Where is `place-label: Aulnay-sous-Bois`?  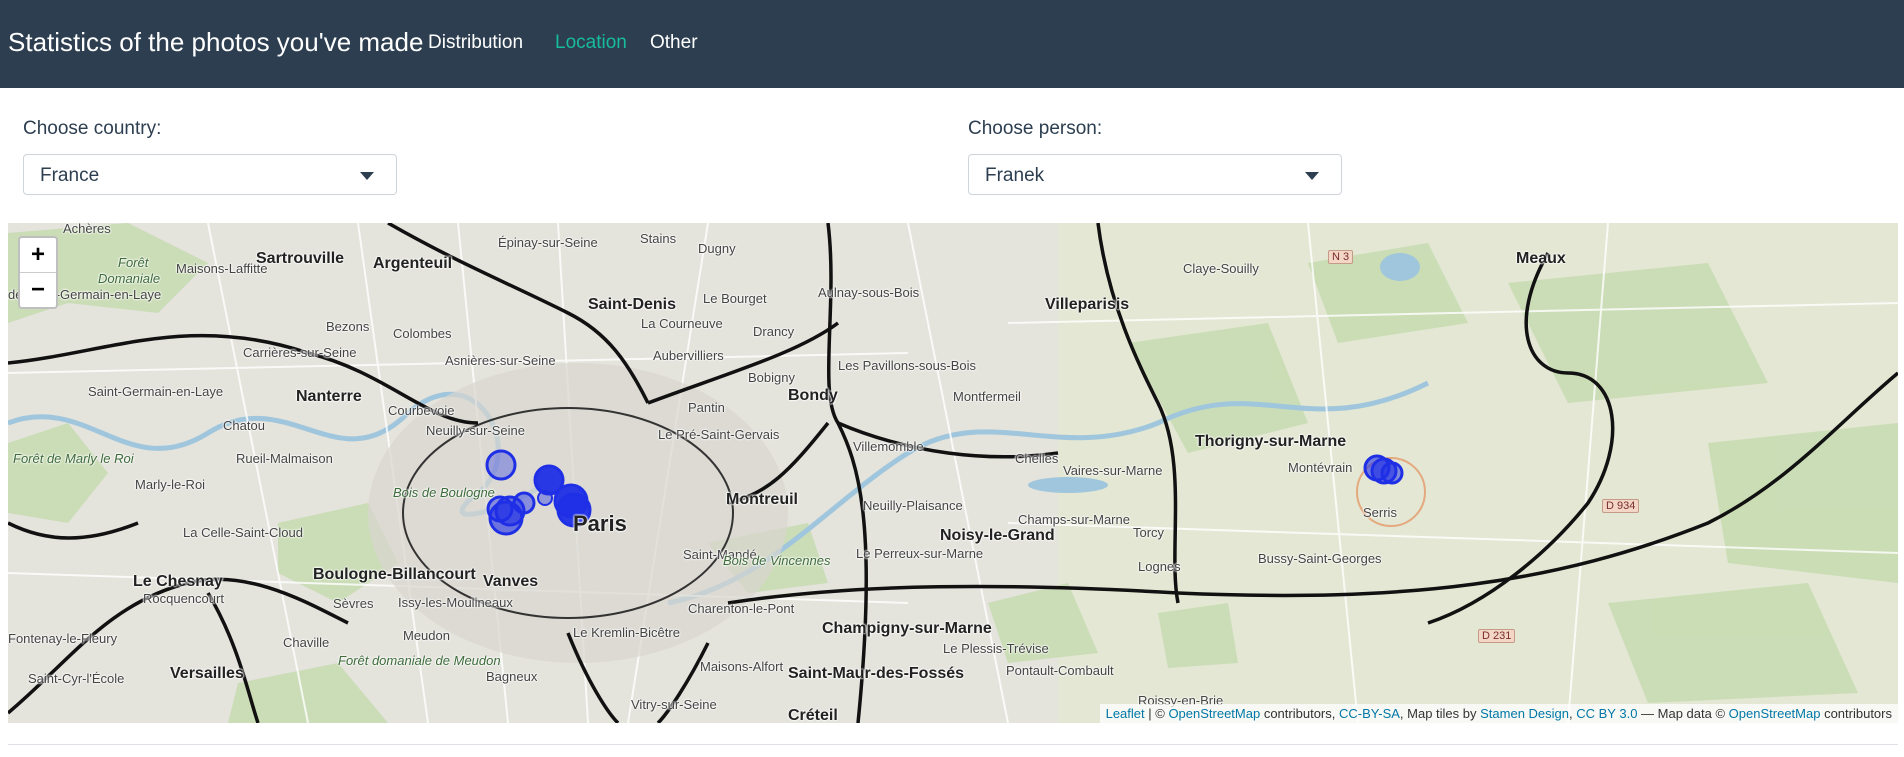
place-label: Aulnay-sous-Bois is located at coordinates (869, 292).